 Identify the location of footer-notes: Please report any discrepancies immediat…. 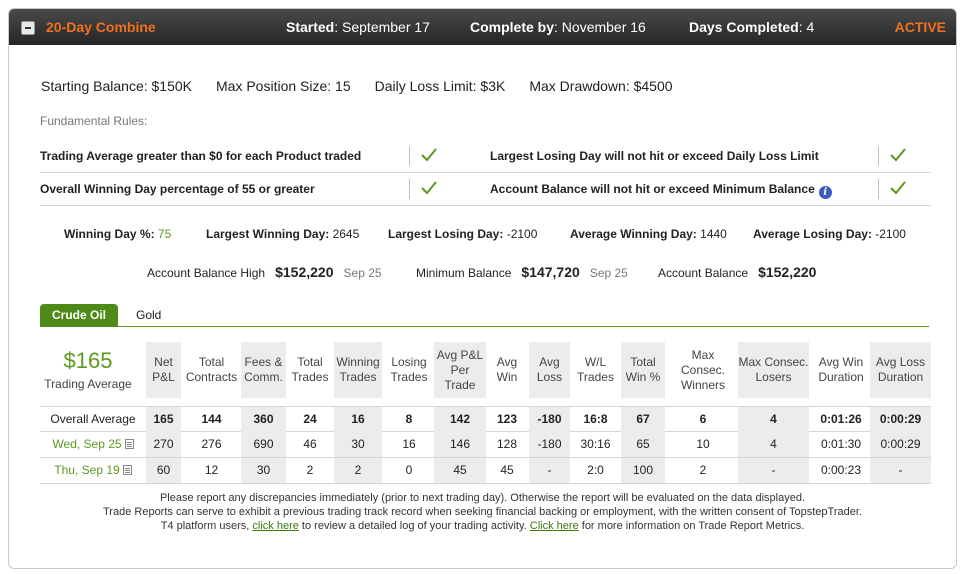
(482, 512).